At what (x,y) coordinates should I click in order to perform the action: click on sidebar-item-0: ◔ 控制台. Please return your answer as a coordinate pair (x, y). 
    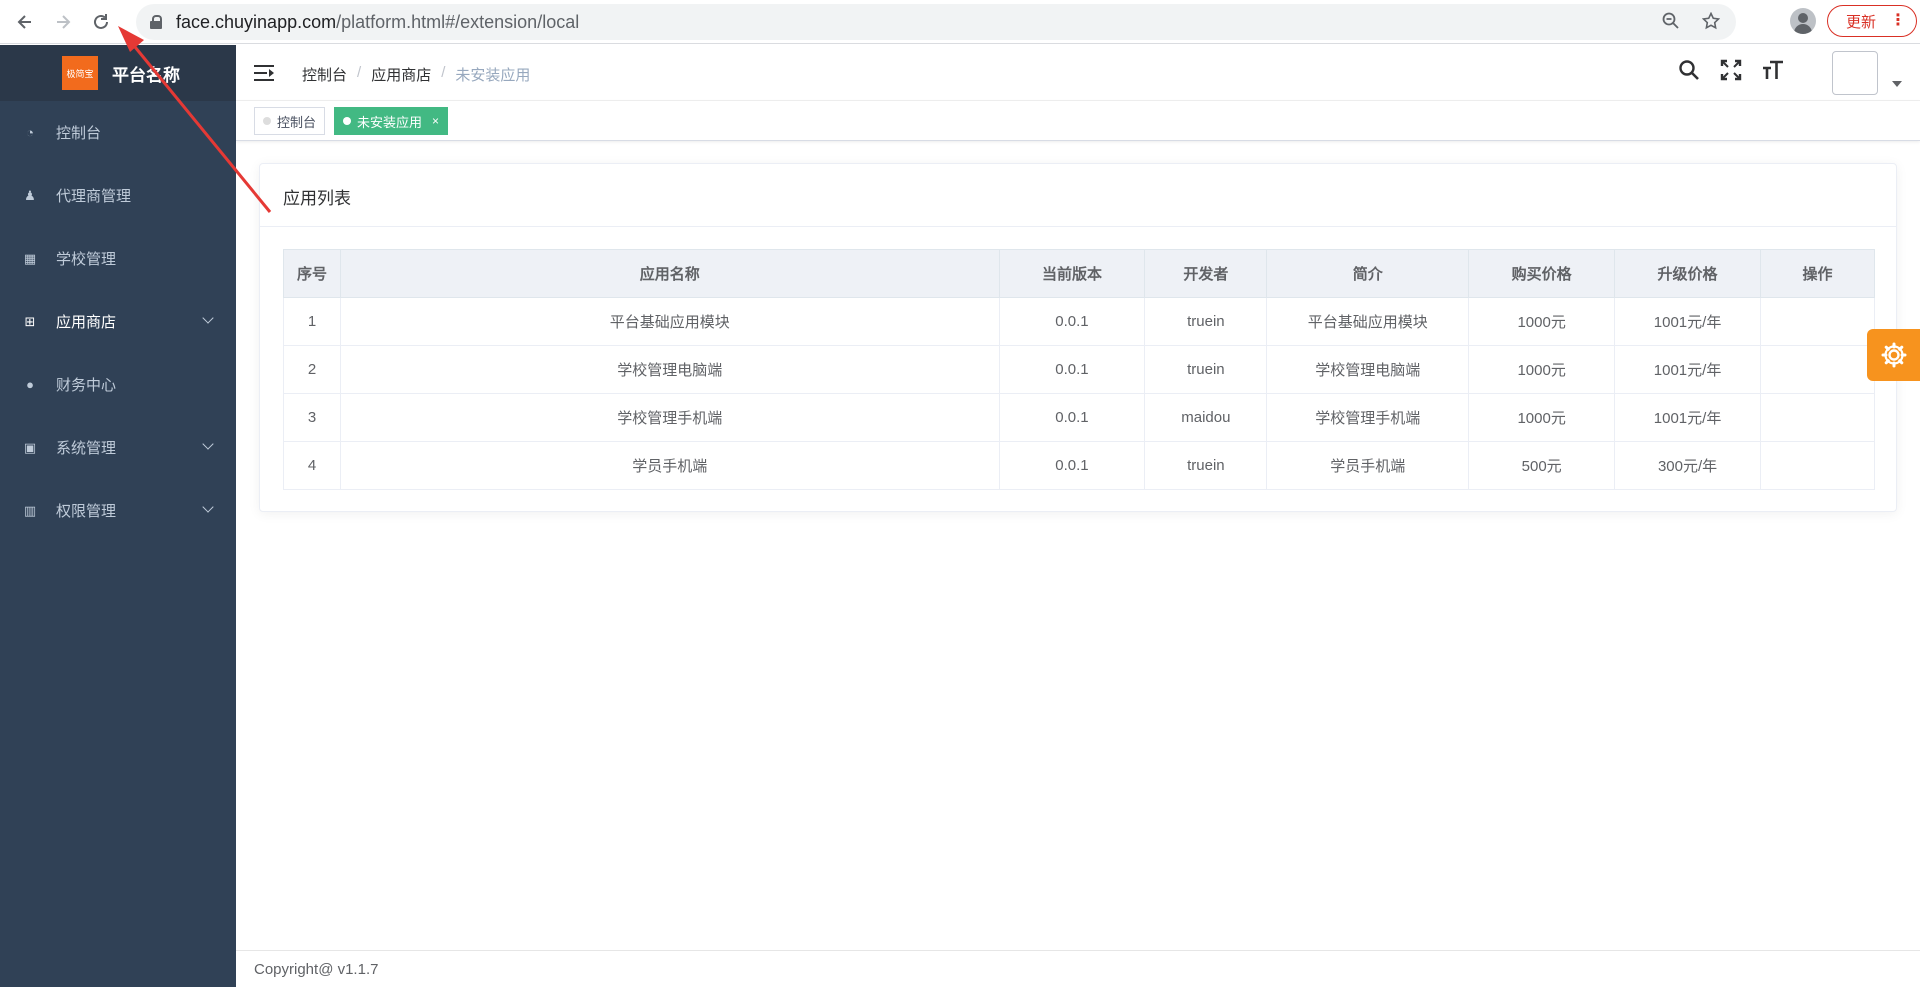
    Looking at the image, I should click on (118, 132).